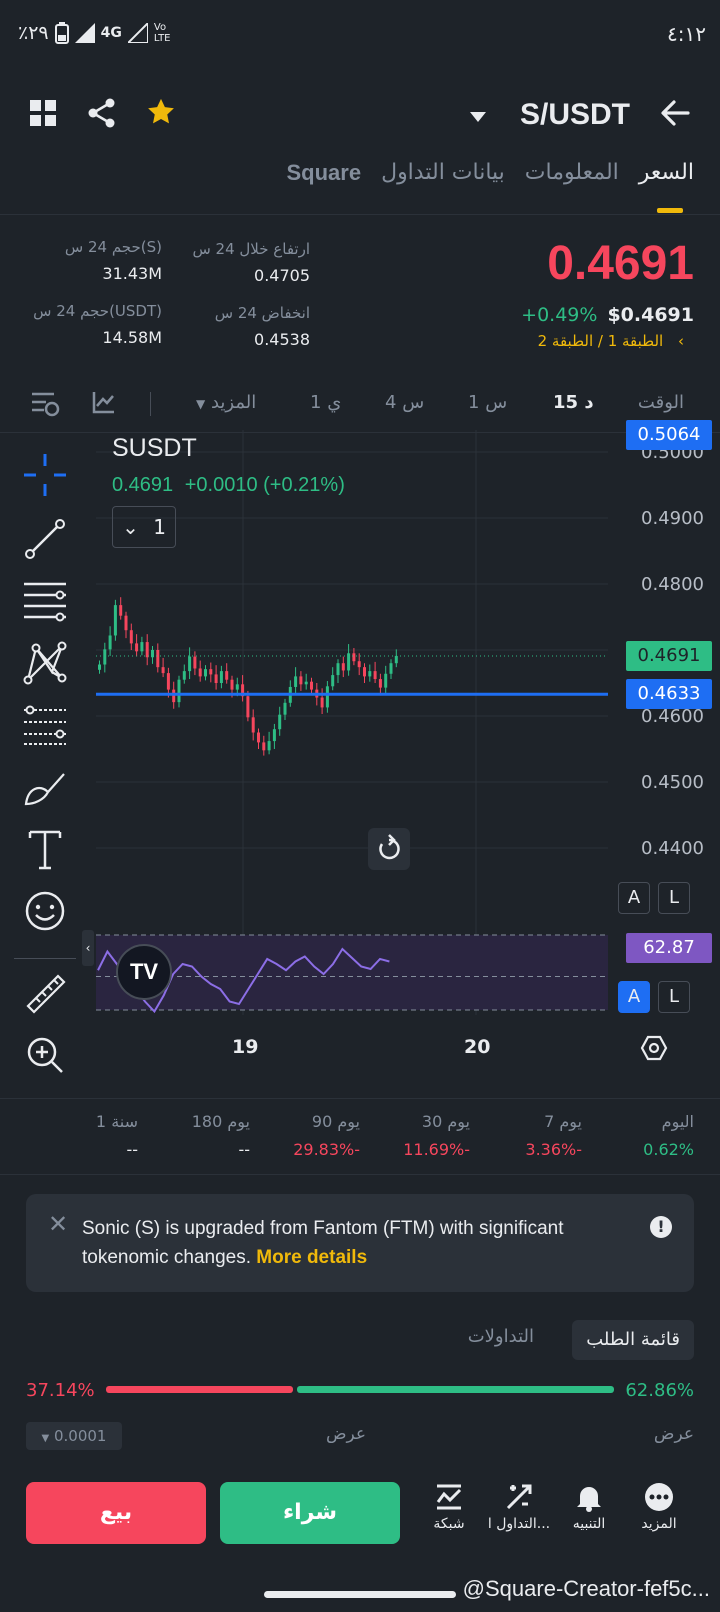  Describe the element at coordinates (360, 1594) in the screenshot. I see `home-indicator` at that location.